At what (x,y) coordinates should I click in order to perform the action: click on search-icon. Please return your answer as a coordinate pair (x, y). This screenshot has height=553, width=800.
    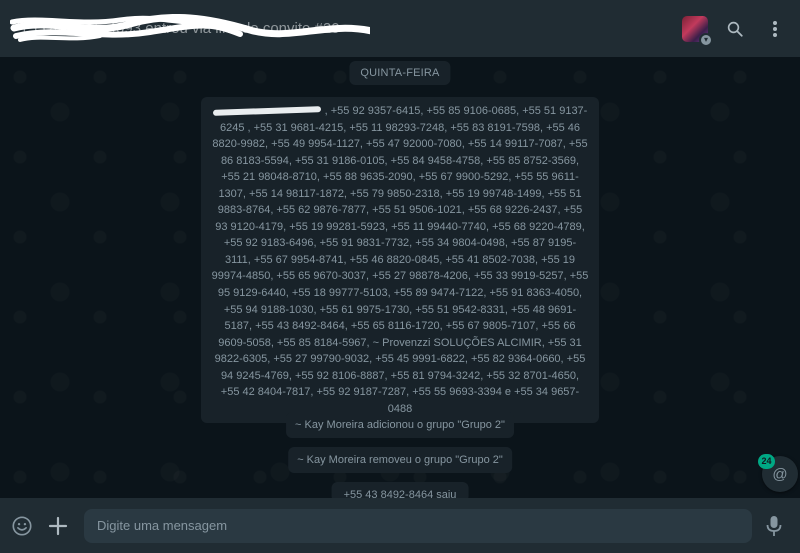
    Looking at the image, I should click on (735, 29).